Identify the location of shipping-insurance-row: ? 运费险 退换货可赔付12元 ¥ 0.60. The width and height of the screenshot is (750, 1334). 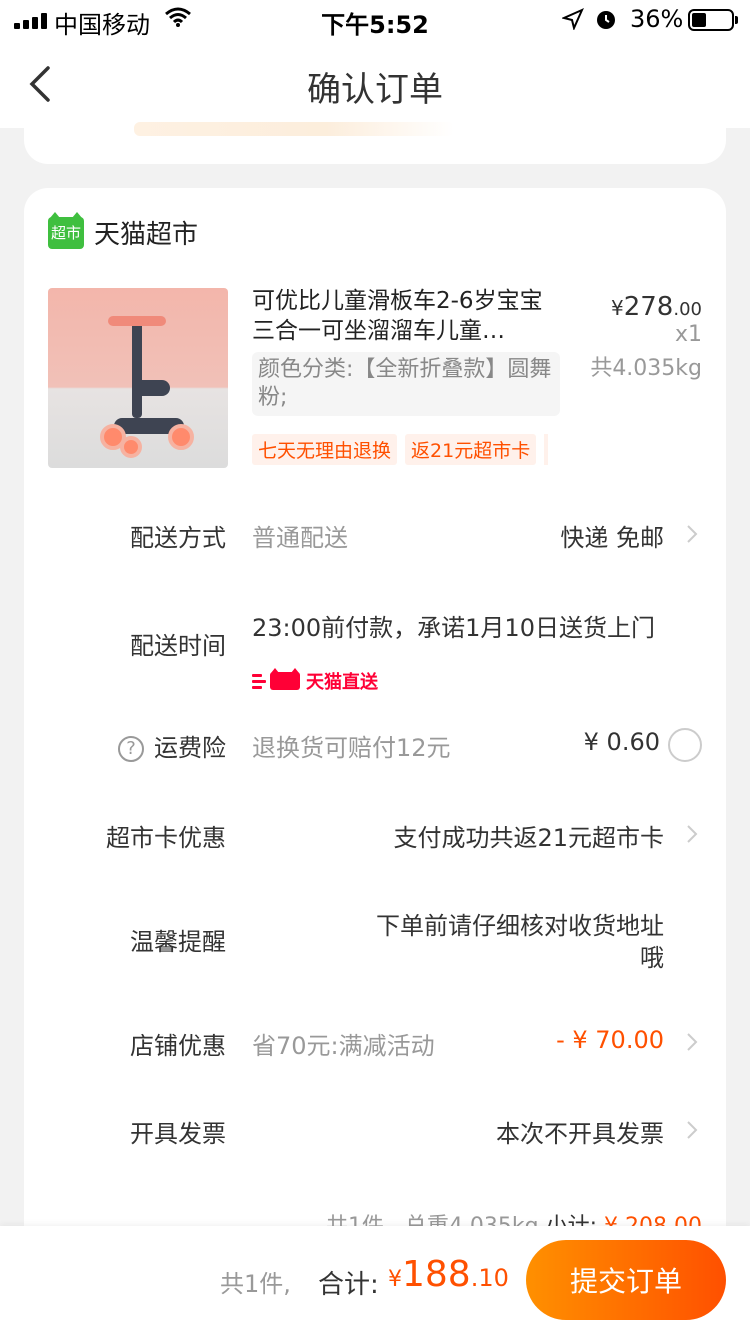
(375, 748).